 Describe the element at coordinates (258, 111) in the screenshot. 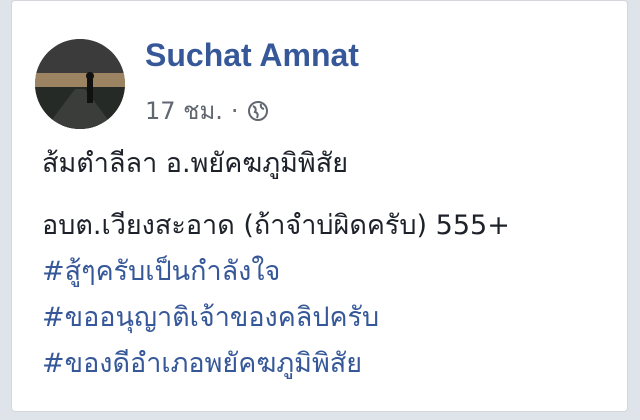

I see `globe-icon` at that location.